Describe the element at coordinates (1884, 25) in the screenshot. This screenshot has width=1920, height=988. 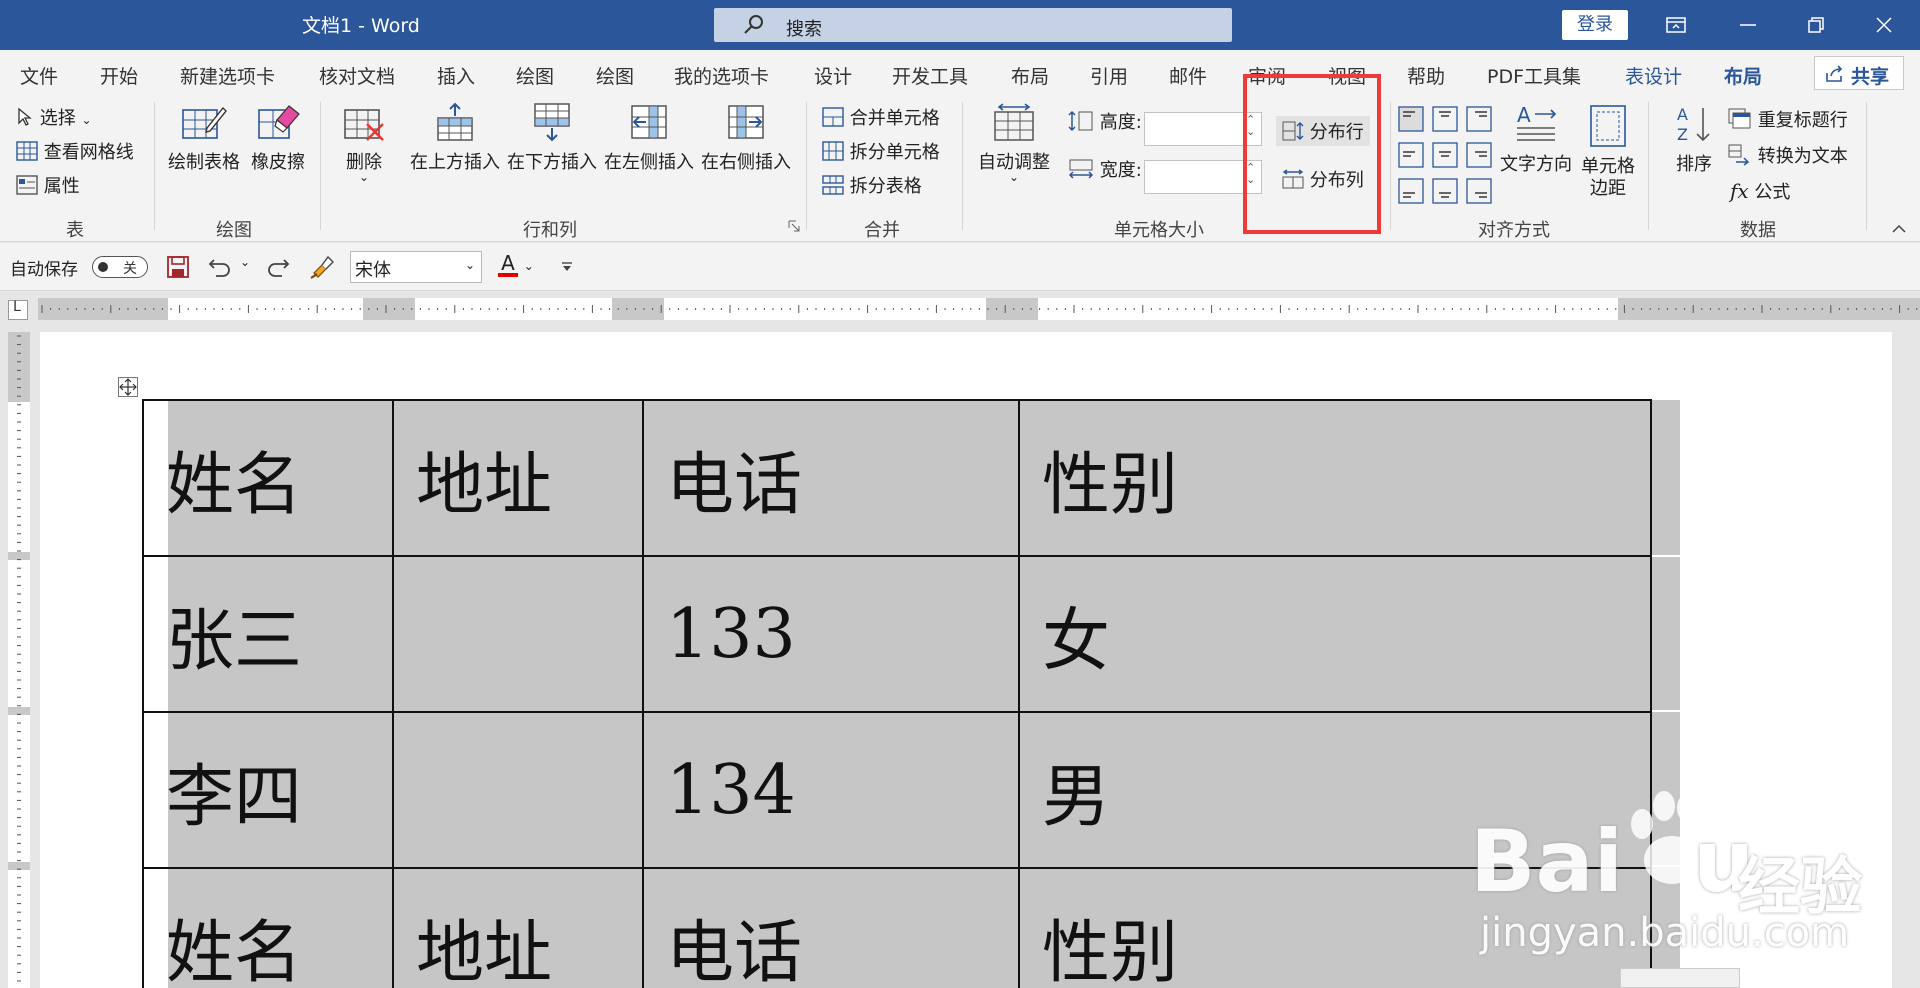
I see `close-button` at that location.